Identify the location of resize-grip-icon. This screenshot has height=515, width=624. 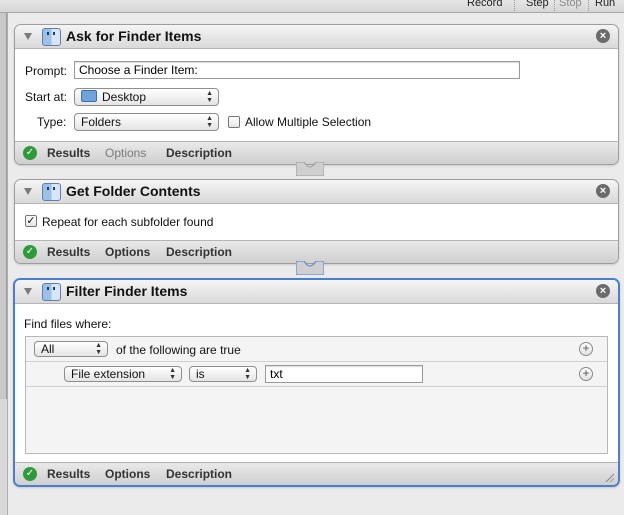
(609, 477).